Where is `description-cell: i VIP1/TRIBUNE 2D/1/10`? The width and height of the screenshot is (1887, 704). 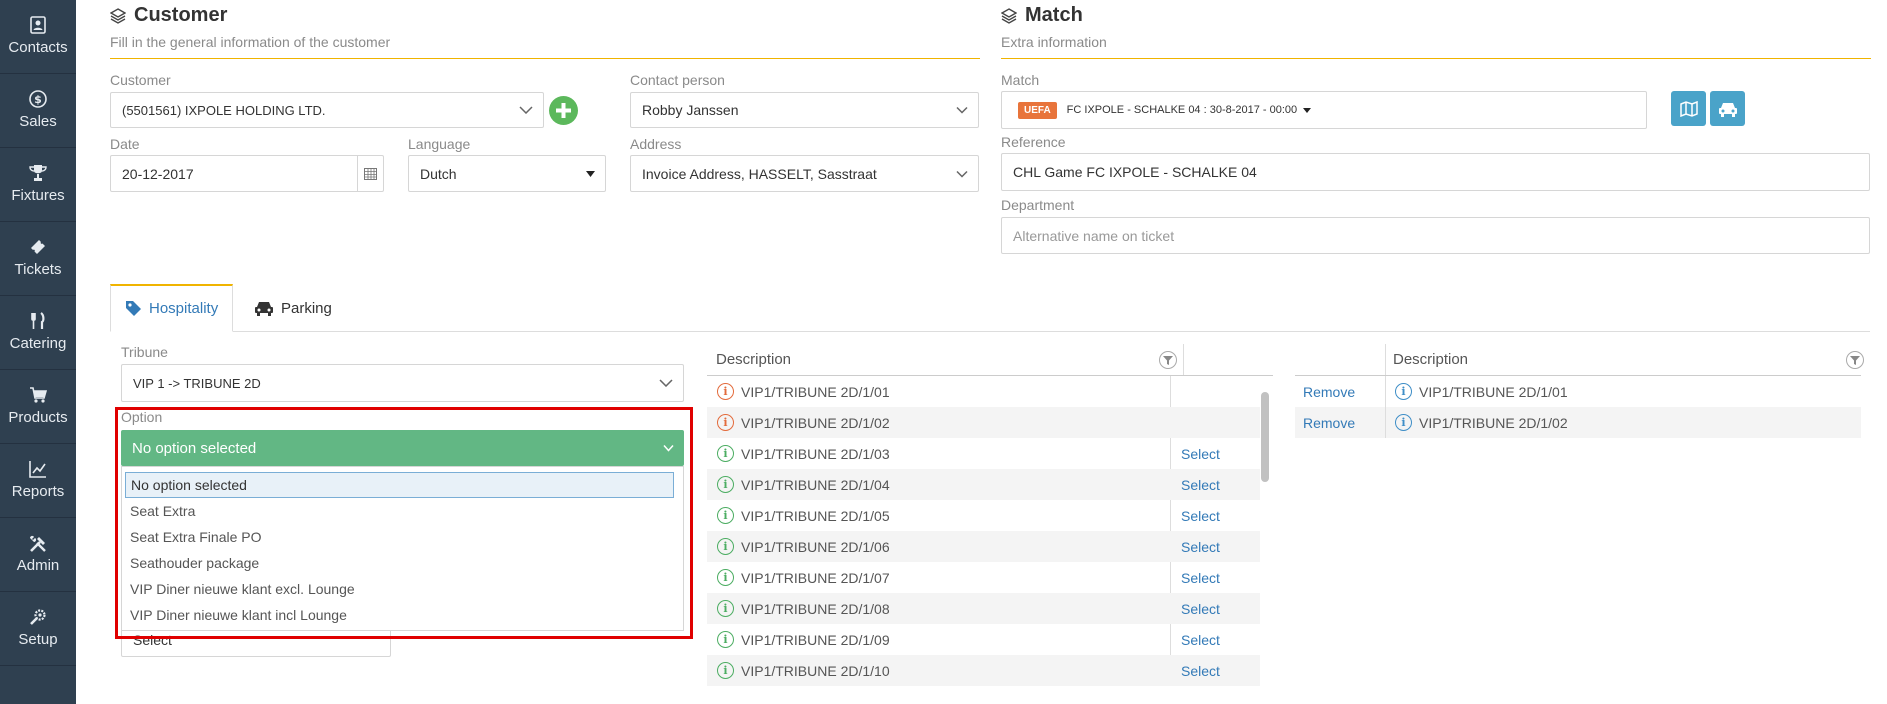
description-cell: i VIP1/TRIBUNE 2D/1/10 is located at coordinates (803, 670).